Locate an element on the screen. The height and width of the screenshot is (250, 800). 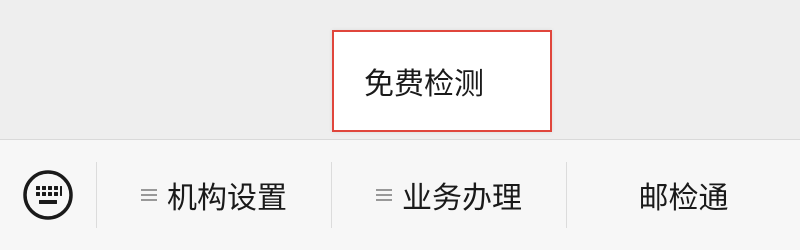
menu-item-business-handling: 业务办理 is located at coordinates (449, 195).